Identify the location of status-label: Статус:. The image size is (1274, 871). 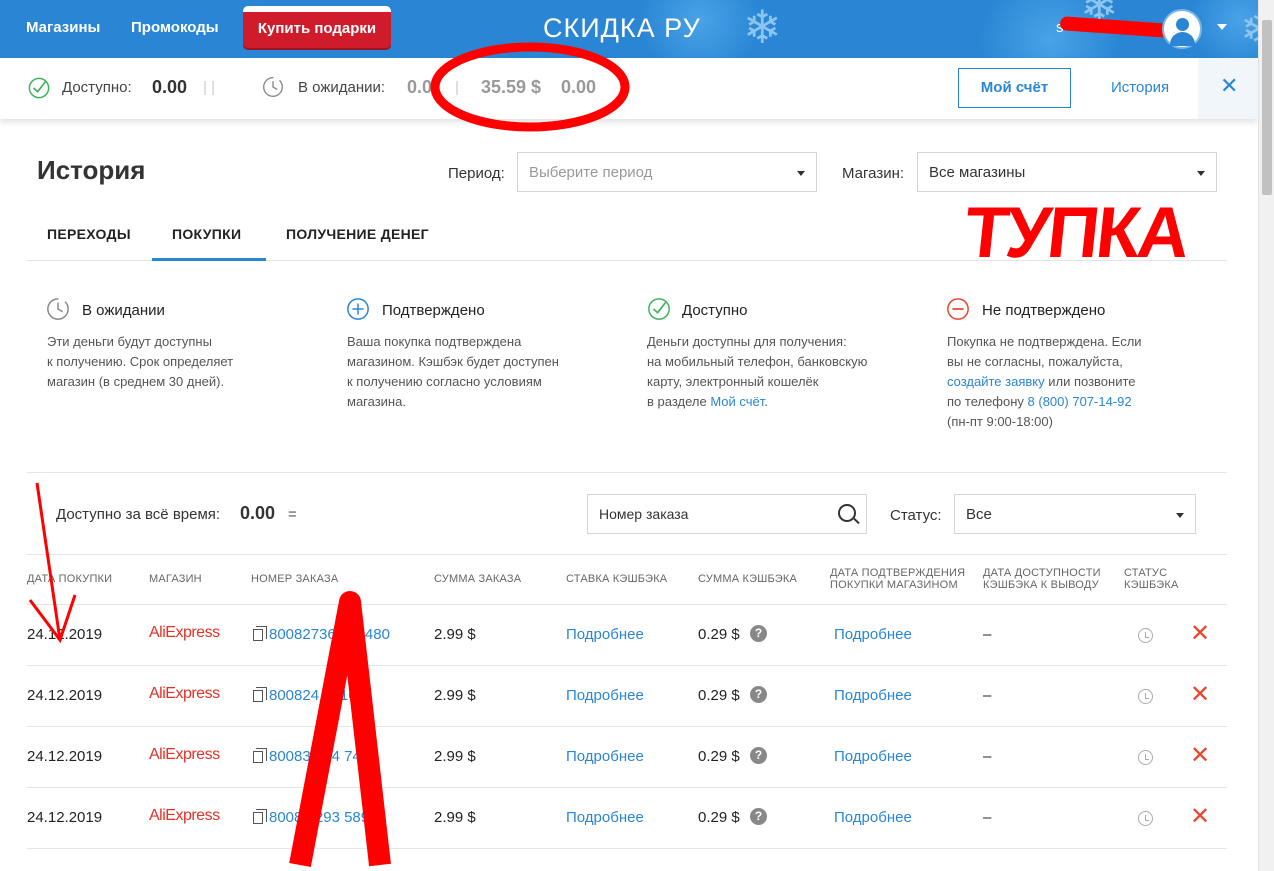
(916, 515).